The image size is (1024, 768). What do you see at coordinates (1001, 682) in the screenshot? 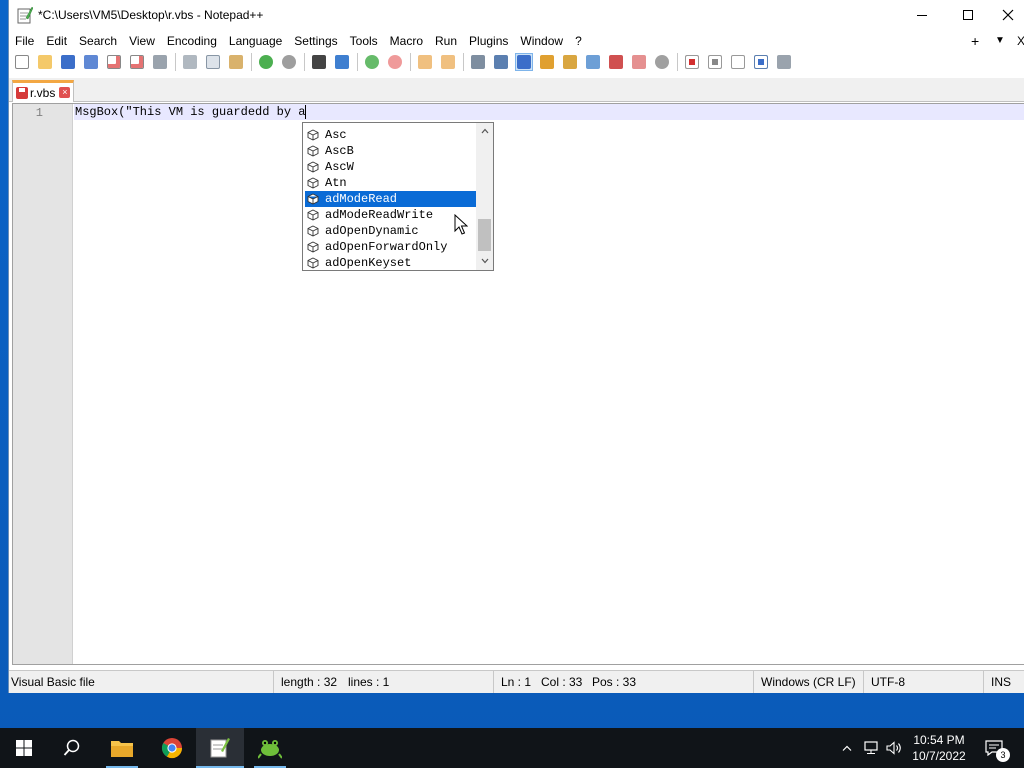
I see `status-insert-mode: INS` at bounding box center [1001, 682].